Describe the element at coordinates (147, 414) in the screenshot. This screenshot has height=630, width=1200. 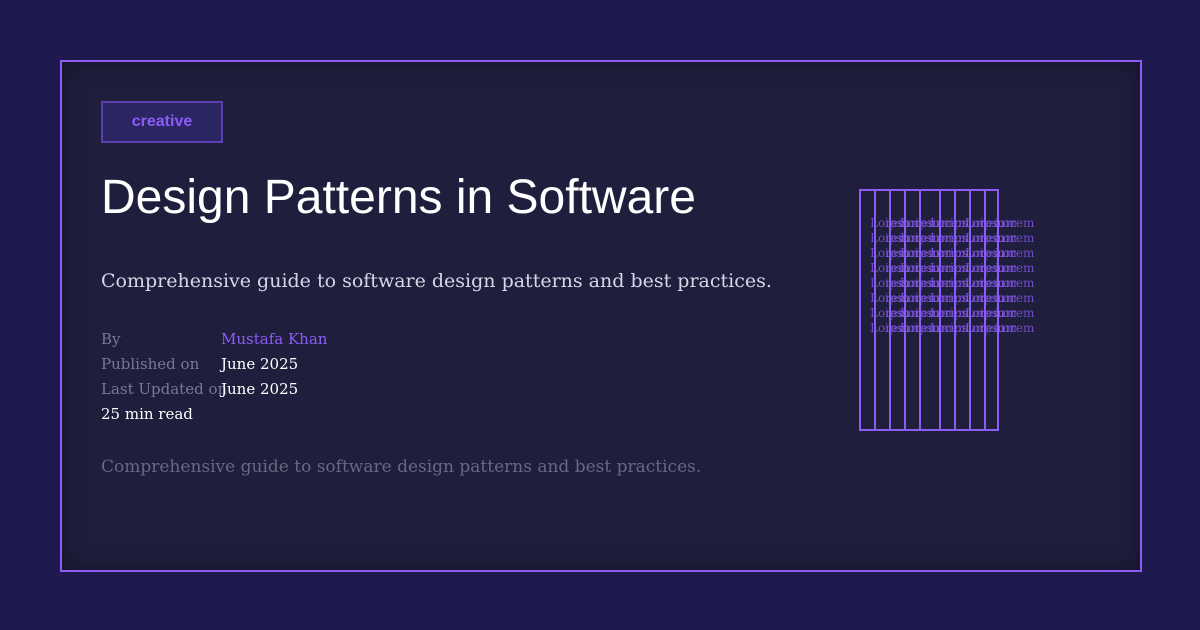
I see `read-time: 25 min read` at that location.